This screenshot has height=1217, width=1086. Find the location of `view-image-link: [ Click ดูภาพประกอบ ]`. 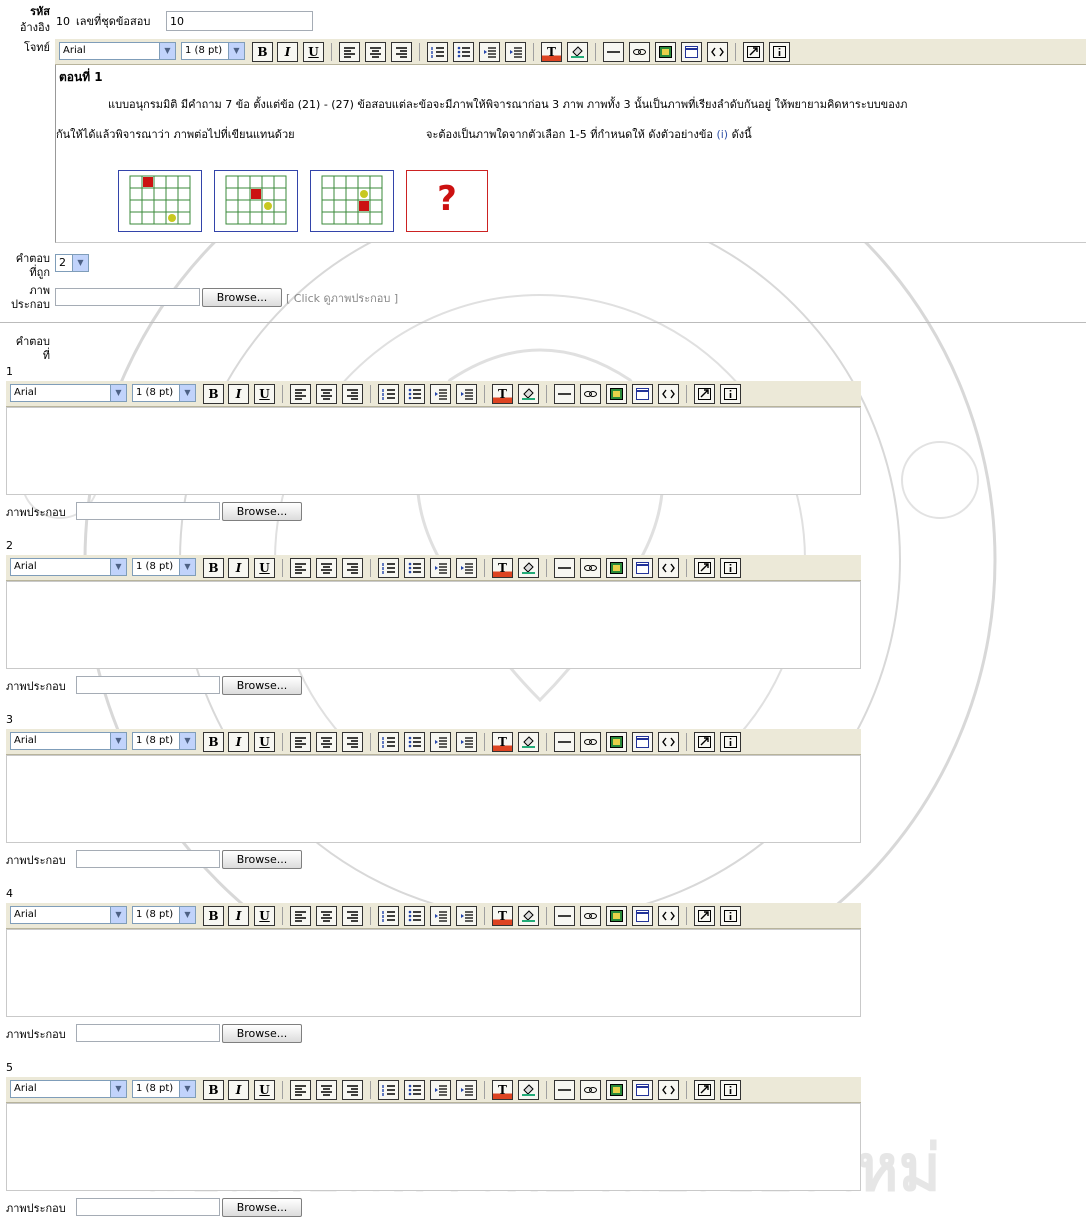

view-image-link: [ Click ดูภาพประกอบ ] is located at coordinates (342, 299).